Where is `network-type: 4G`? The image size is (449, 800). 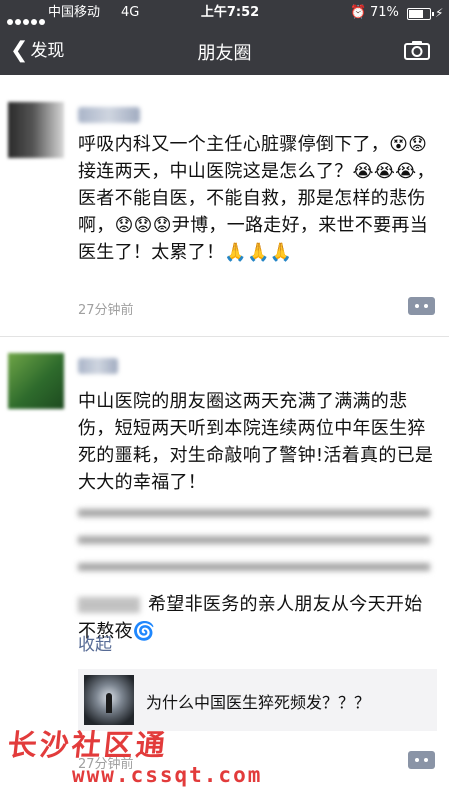
network-type: 4G is located at coordinates (130, 12).